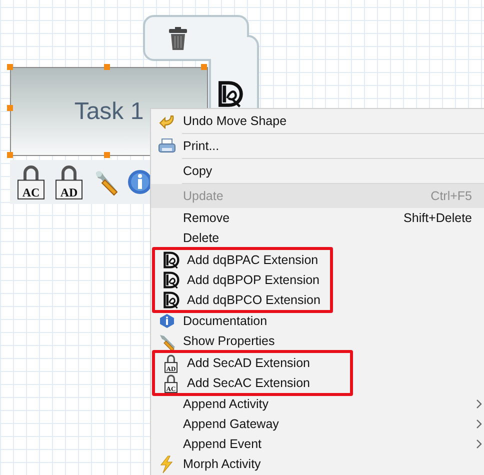  I want to click on menu-item: Remove Shift+Delete, so click(317, 218).